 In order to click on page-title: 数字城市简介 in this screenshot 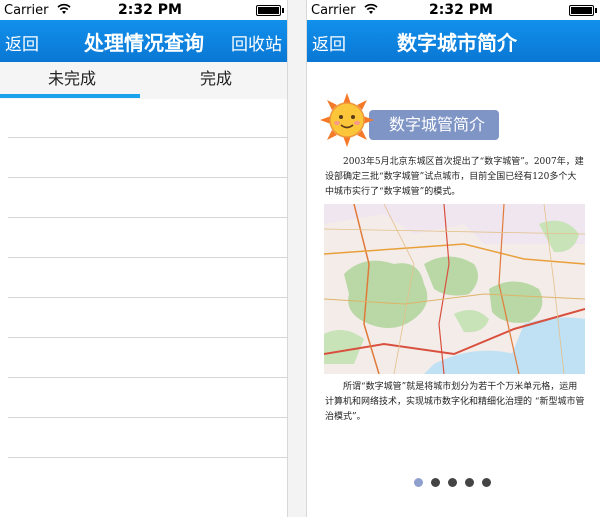, I will do `click(457, 43)`.